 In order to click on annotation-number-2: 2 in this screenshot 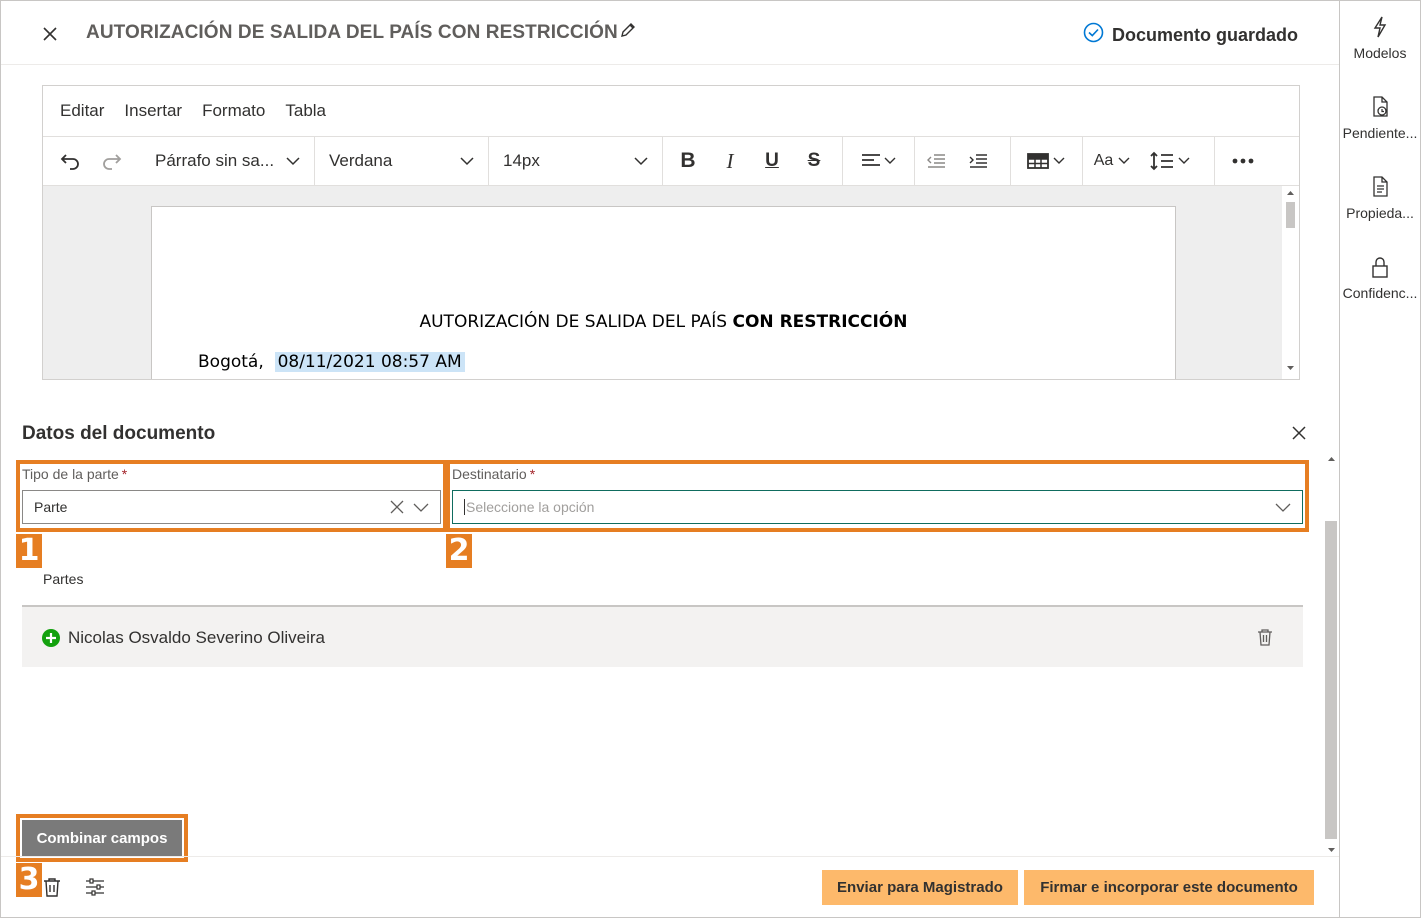, I will do `click(459, 551)`.